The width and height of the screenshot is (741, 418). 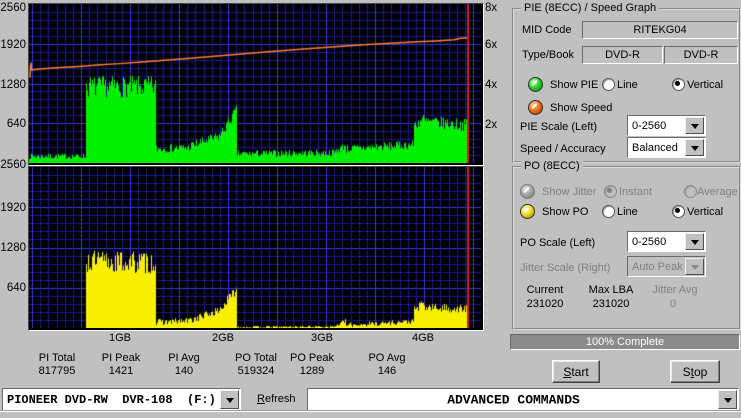 I want to click on stat-pi-total: PI Total 817795, so click(x=57, y=365).